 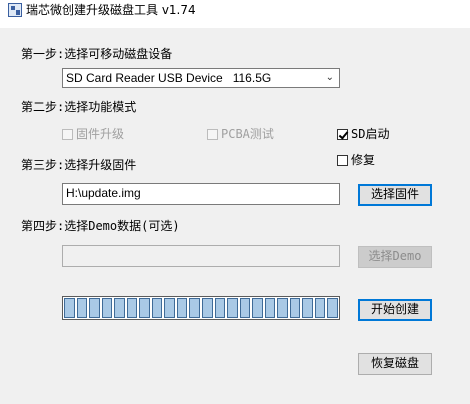 What do you see at coordinates (342, 134) in the screenshot?
I see `sd-boot-checkbox` at bounding box center [342, 134].